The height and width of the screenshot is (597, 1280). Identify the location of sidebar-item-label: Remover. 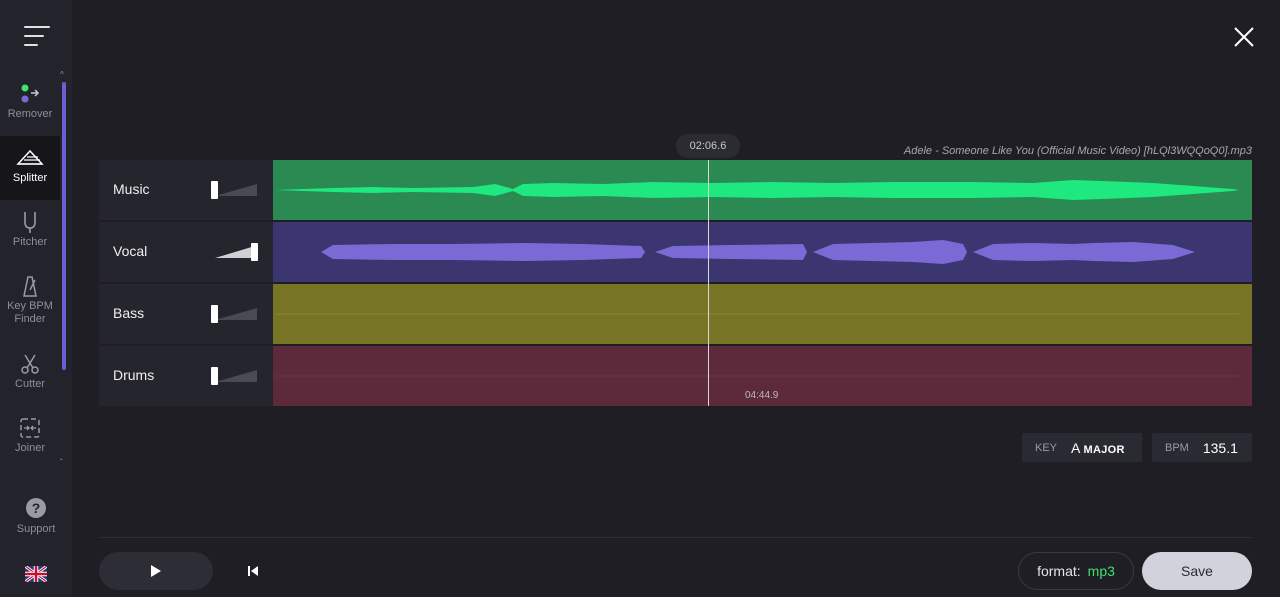
(30, 114).